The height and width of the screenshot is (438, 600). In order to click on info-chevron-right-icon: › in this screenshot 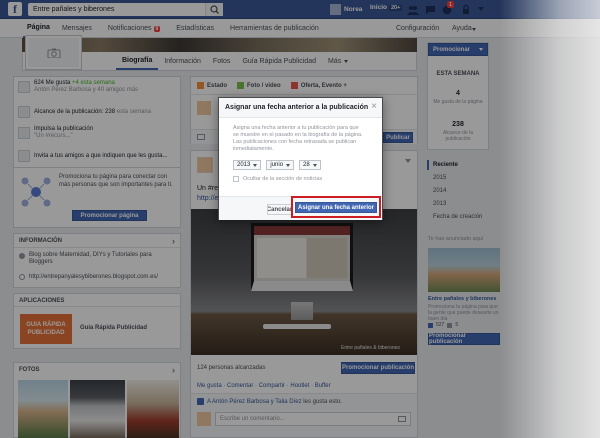, I will do `click(173, 241)`.